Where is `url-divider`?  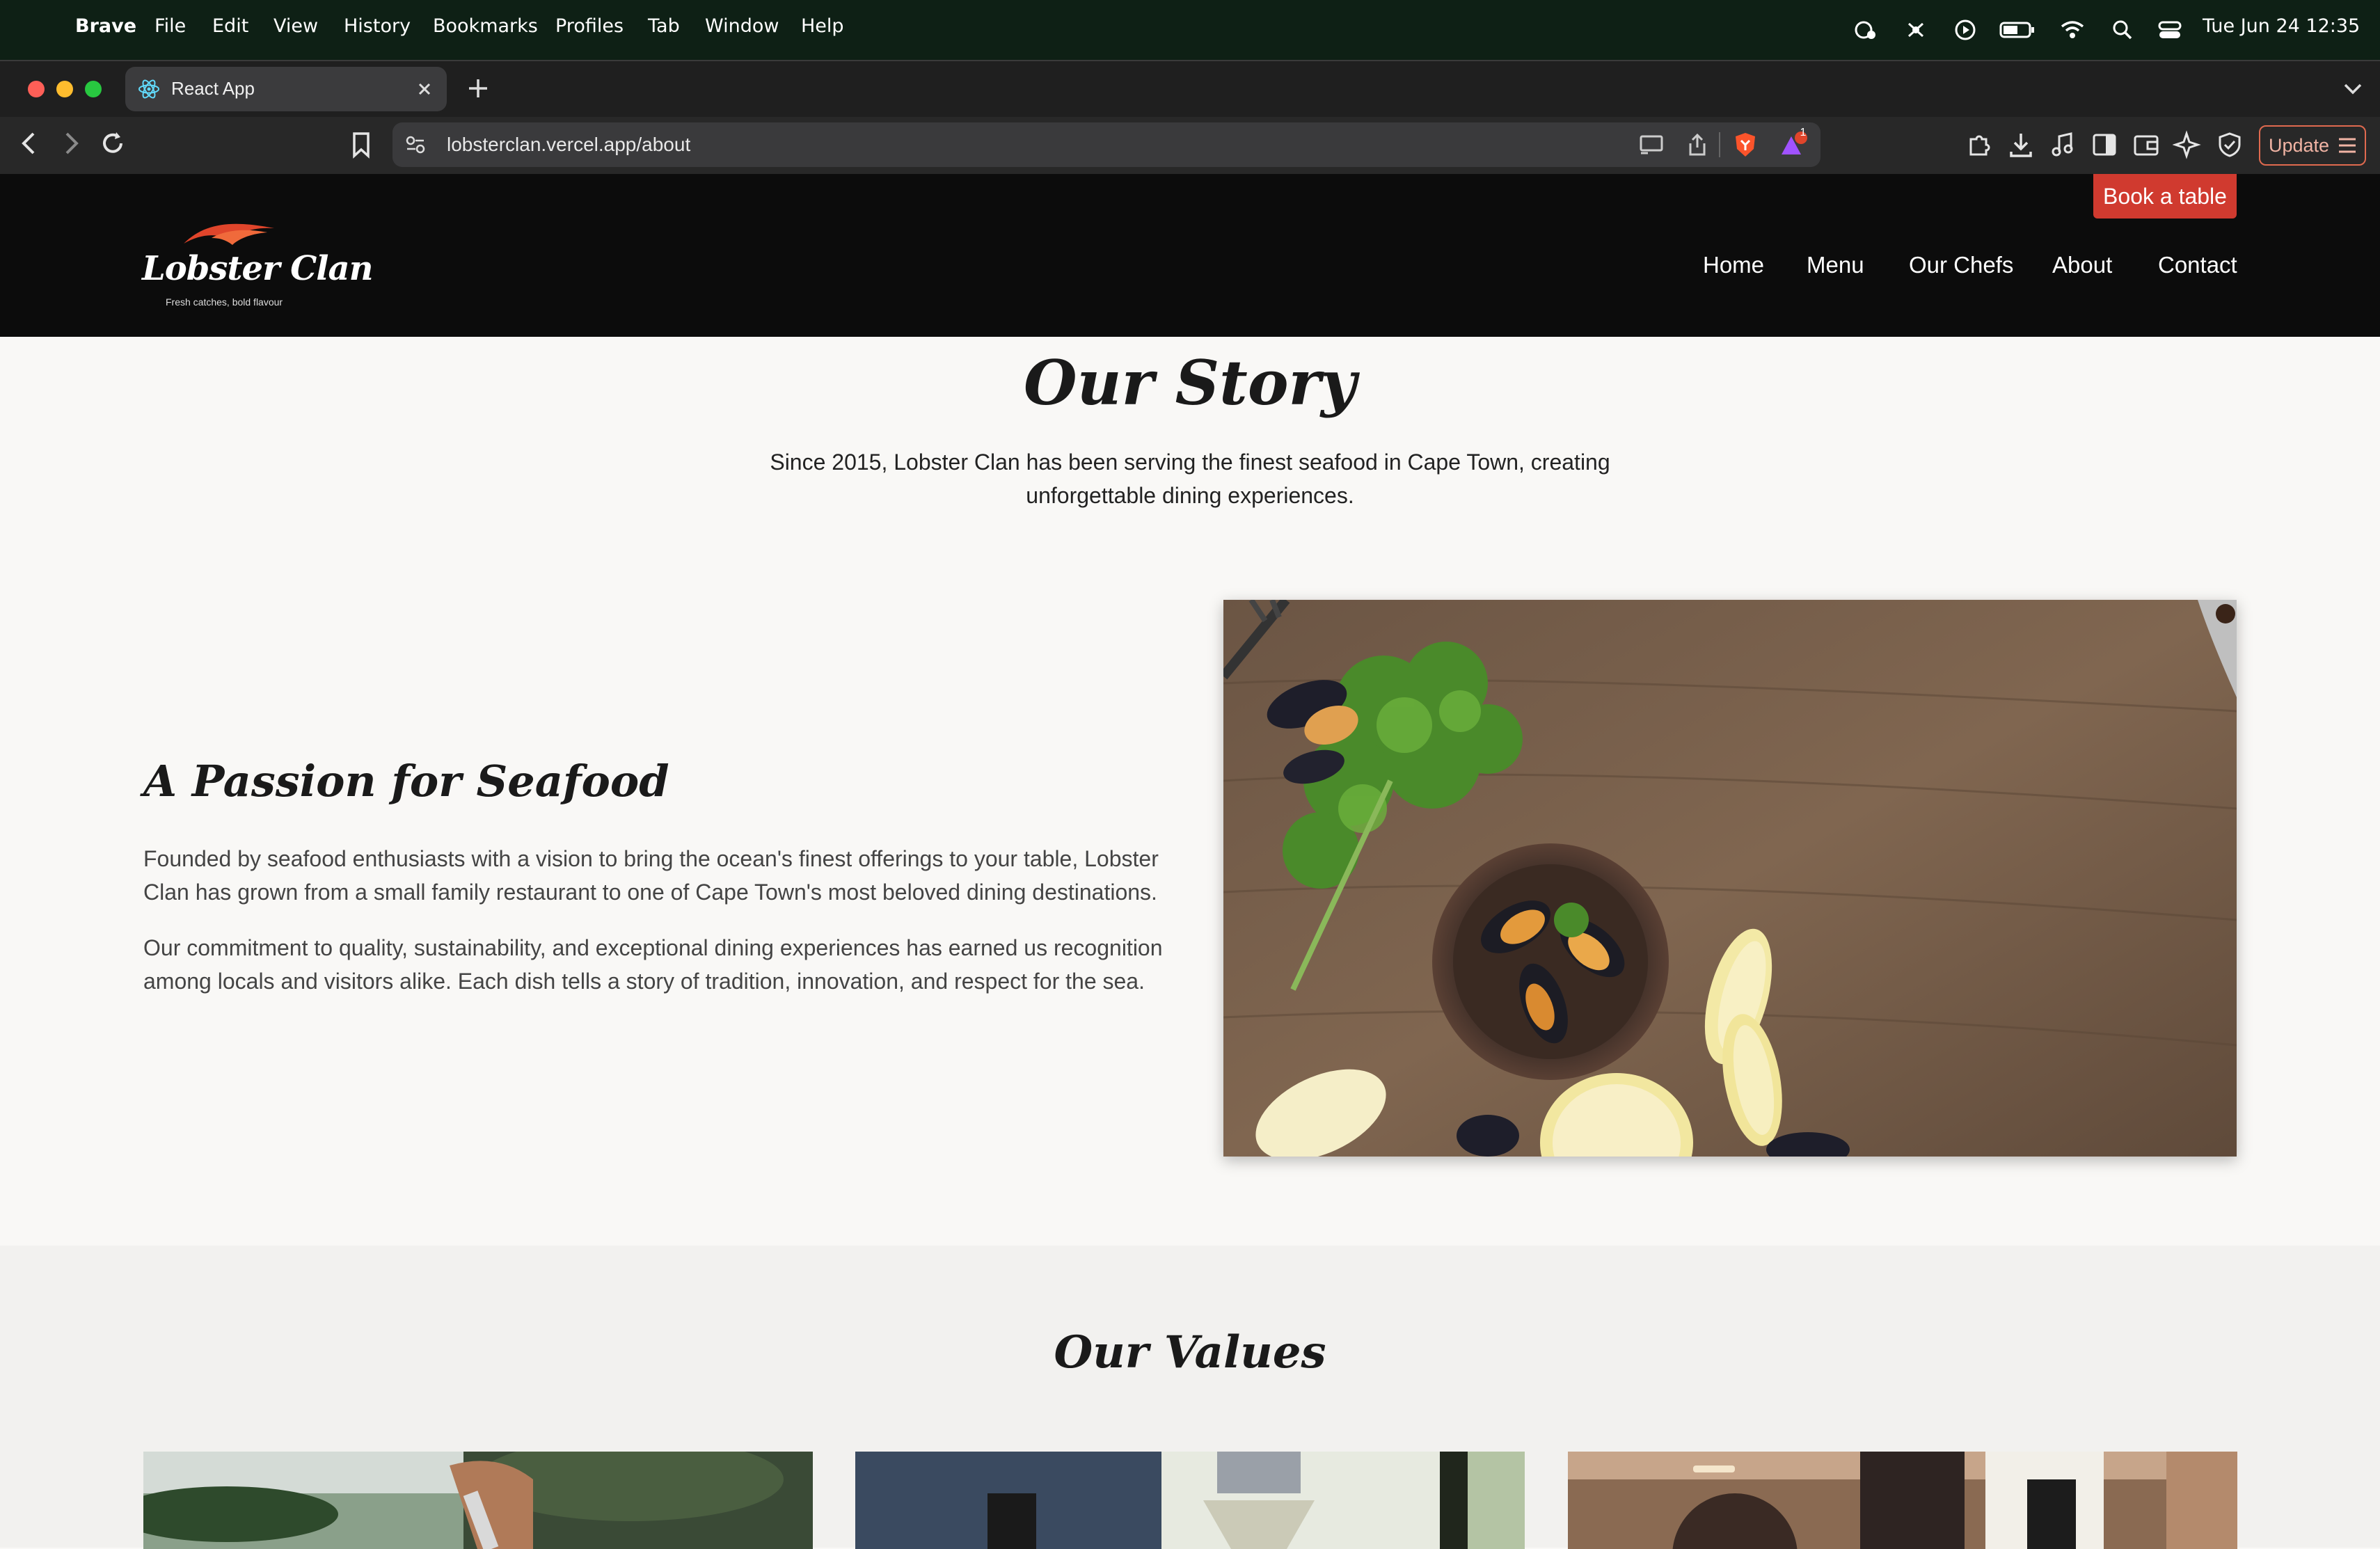
url-divider is located at coordinates (1719, 144).